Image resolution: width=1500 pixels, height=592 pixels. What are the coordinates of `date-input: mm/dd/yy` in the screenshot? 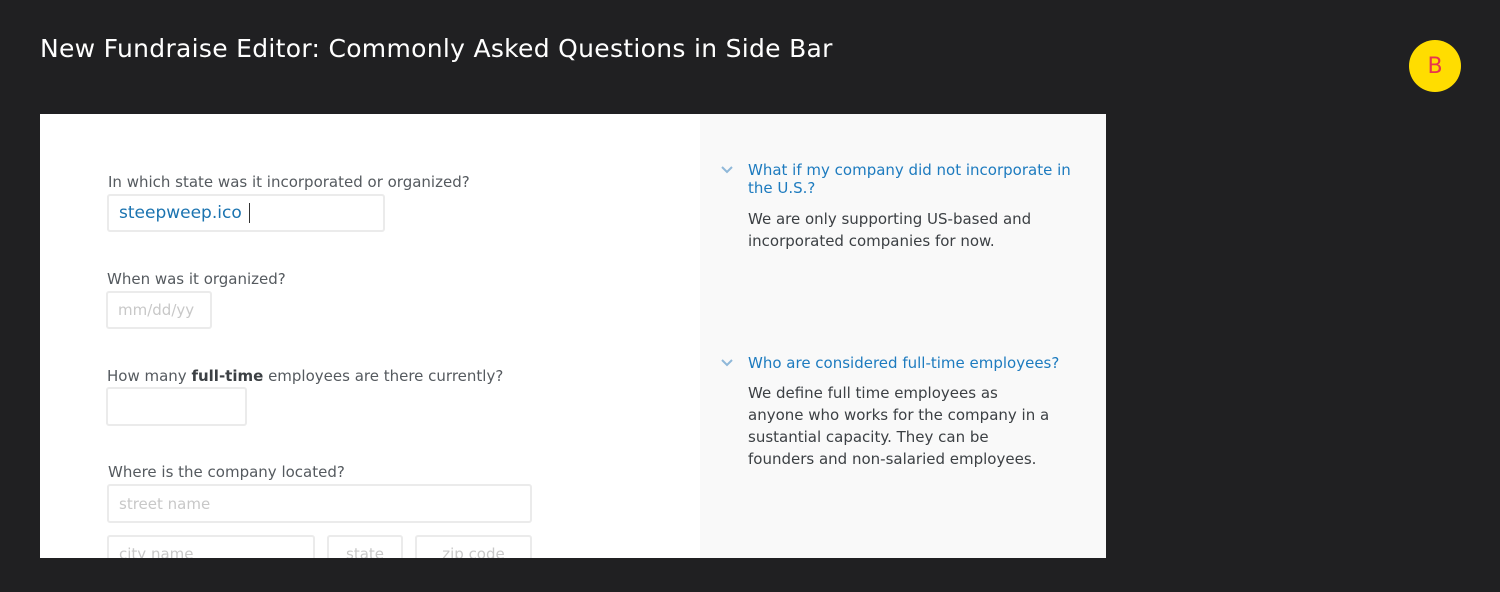 It's located at (159, 310).